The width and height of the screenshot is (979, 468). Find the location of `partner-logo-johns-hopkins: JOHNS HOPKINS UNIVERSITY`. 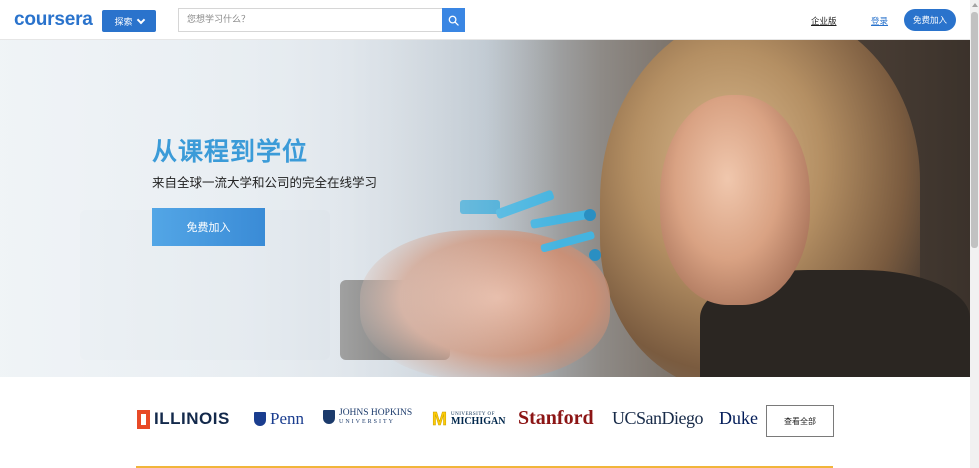

partner-logo-johns-hopkins: JOHNS HOPKINS UNIVERSITY is located at coordinates (368, 416).